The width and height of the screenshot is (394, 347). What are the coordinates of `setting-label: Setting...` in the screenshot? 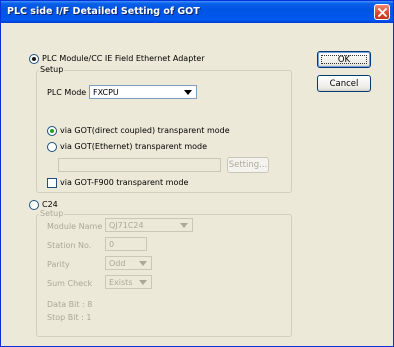 It's located at (248, 165).